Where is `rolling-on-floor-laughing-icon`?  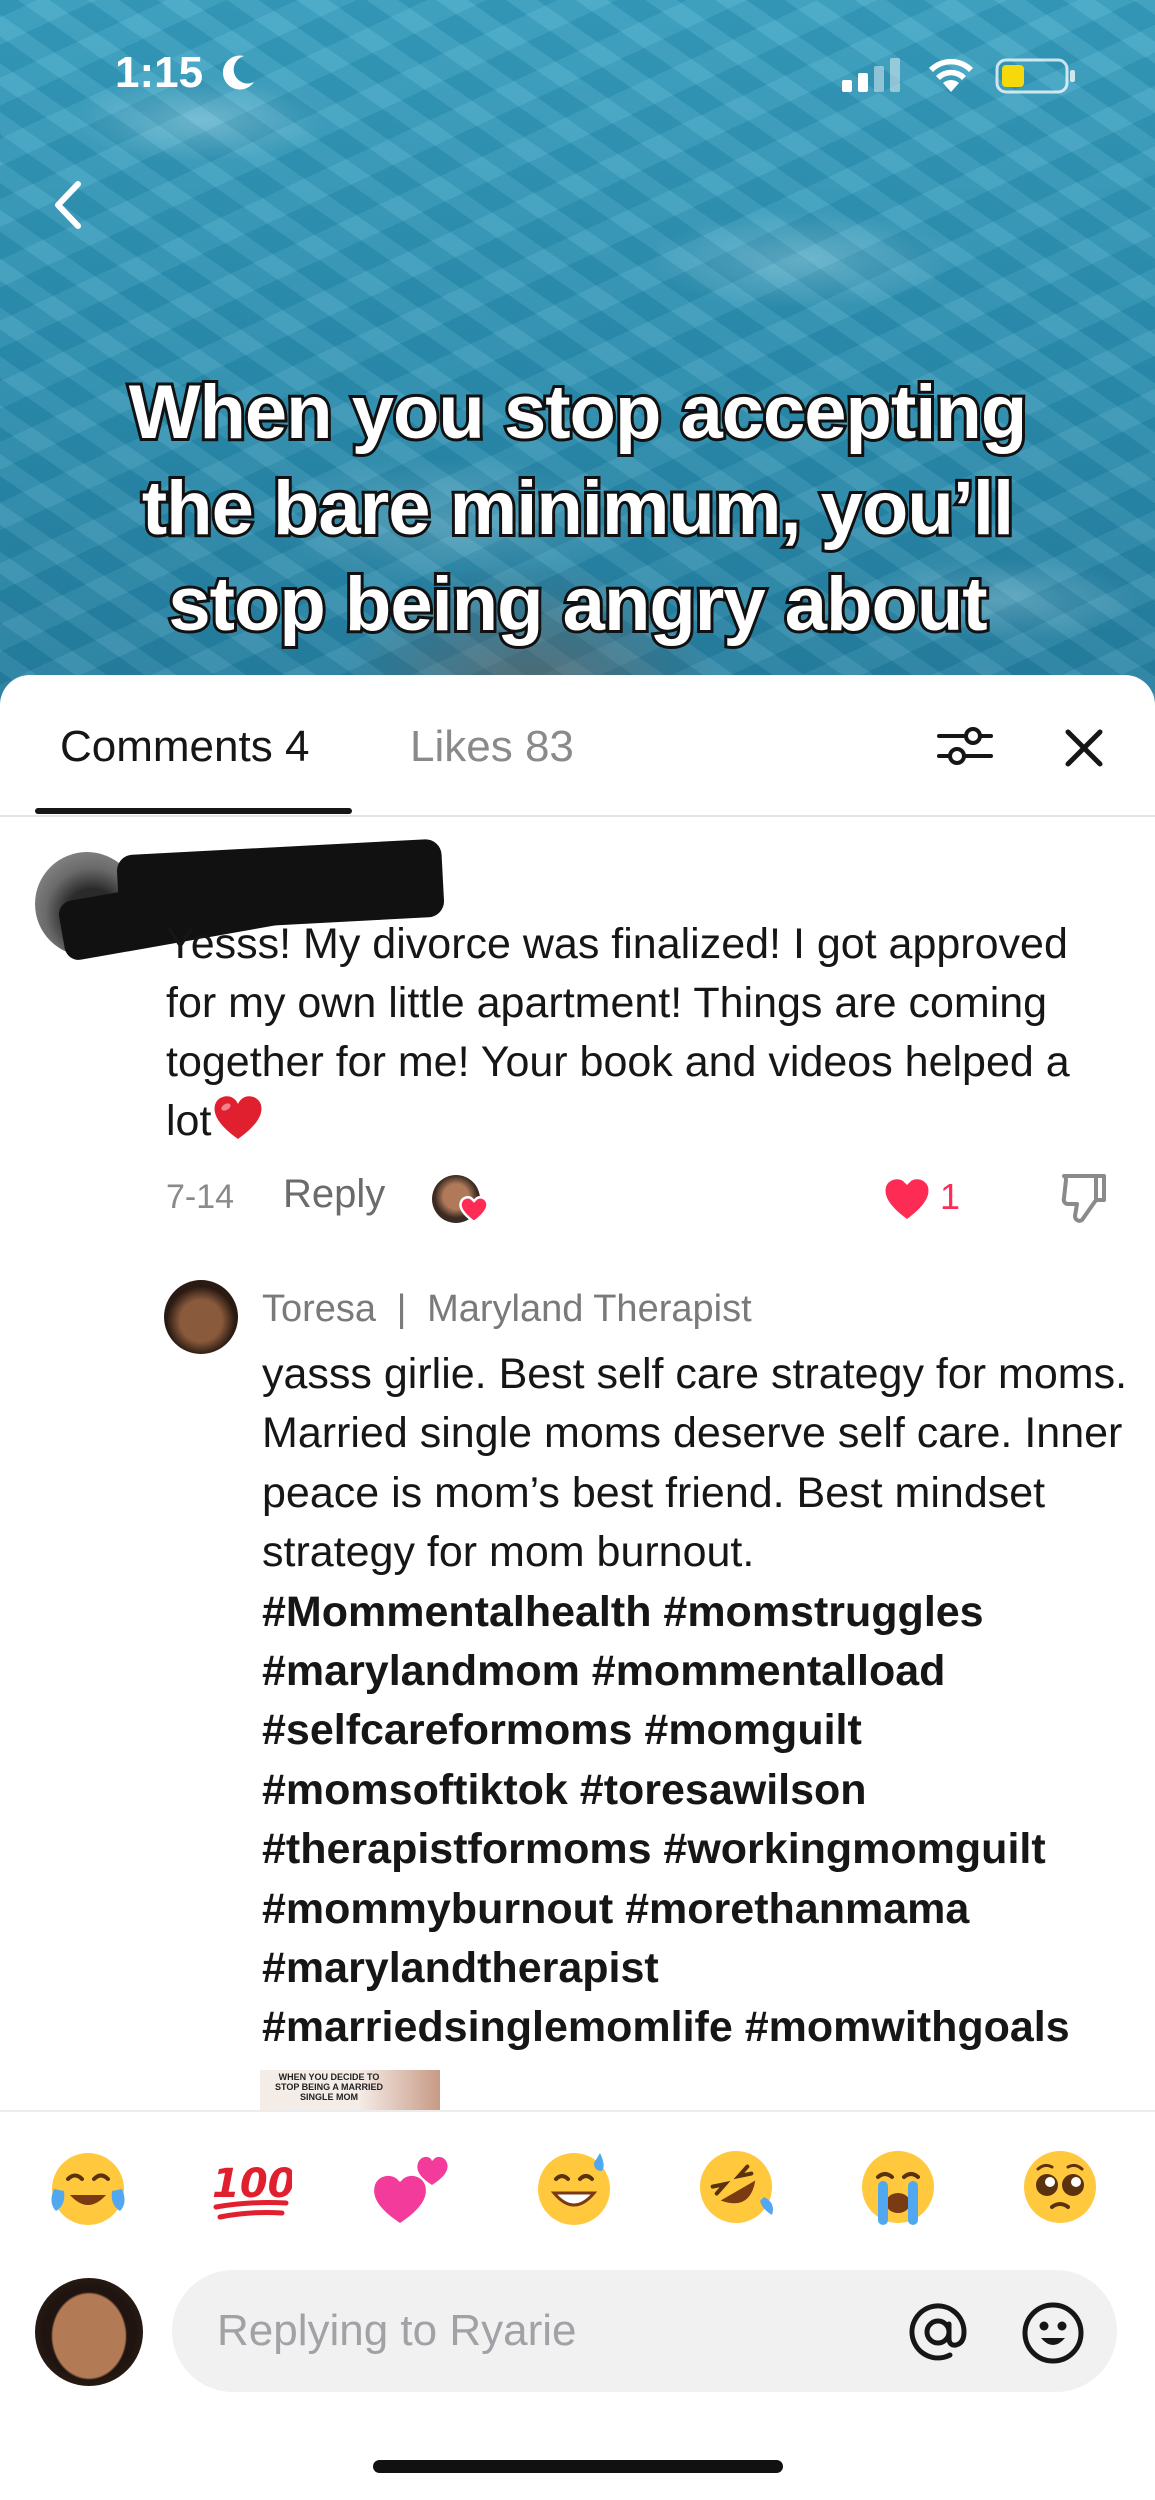 rolling-on-floor-laughing-icon is located at coordinates (736, 2187).